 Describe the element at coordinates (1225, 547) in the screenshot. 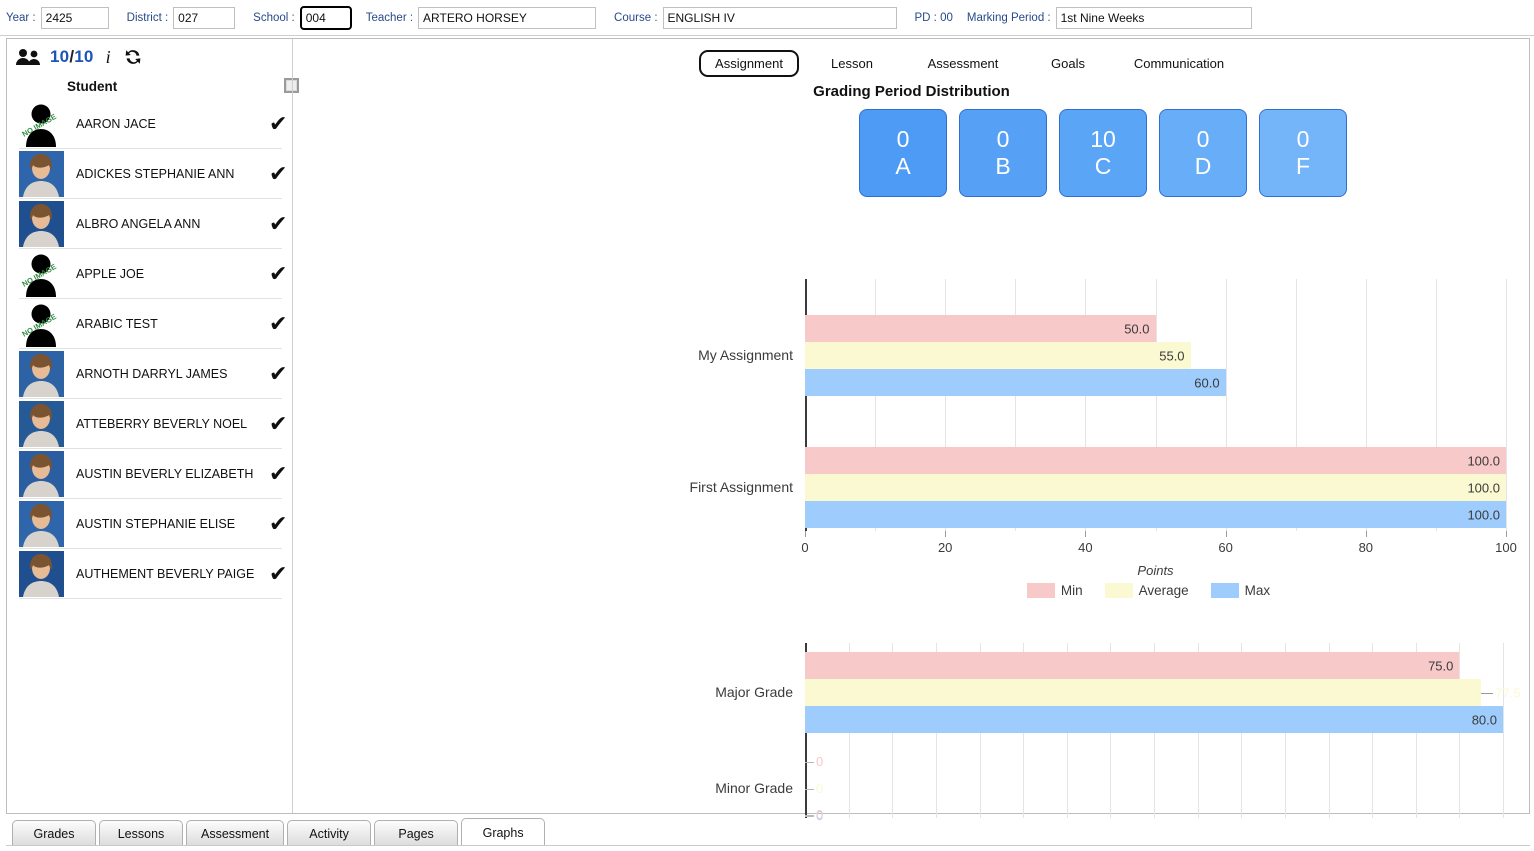

I see `x-axis-tick-label: 60` at that location.